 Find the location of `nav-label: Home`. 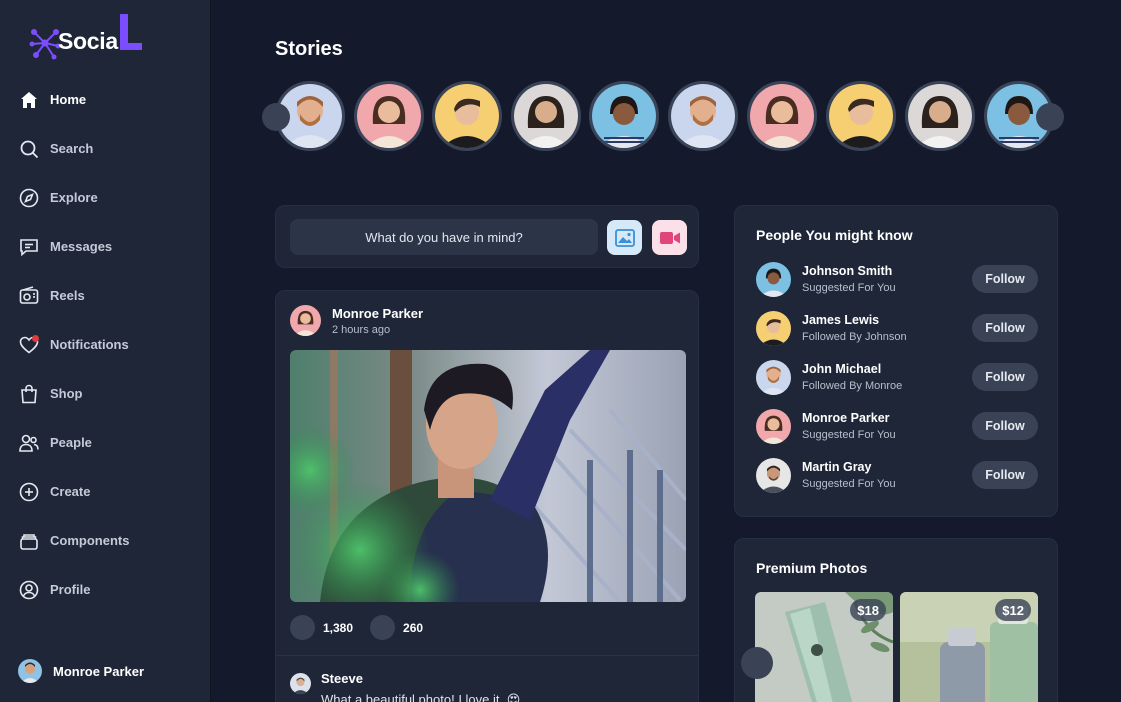

nav-label: Home is located at coordinates (68, 99).